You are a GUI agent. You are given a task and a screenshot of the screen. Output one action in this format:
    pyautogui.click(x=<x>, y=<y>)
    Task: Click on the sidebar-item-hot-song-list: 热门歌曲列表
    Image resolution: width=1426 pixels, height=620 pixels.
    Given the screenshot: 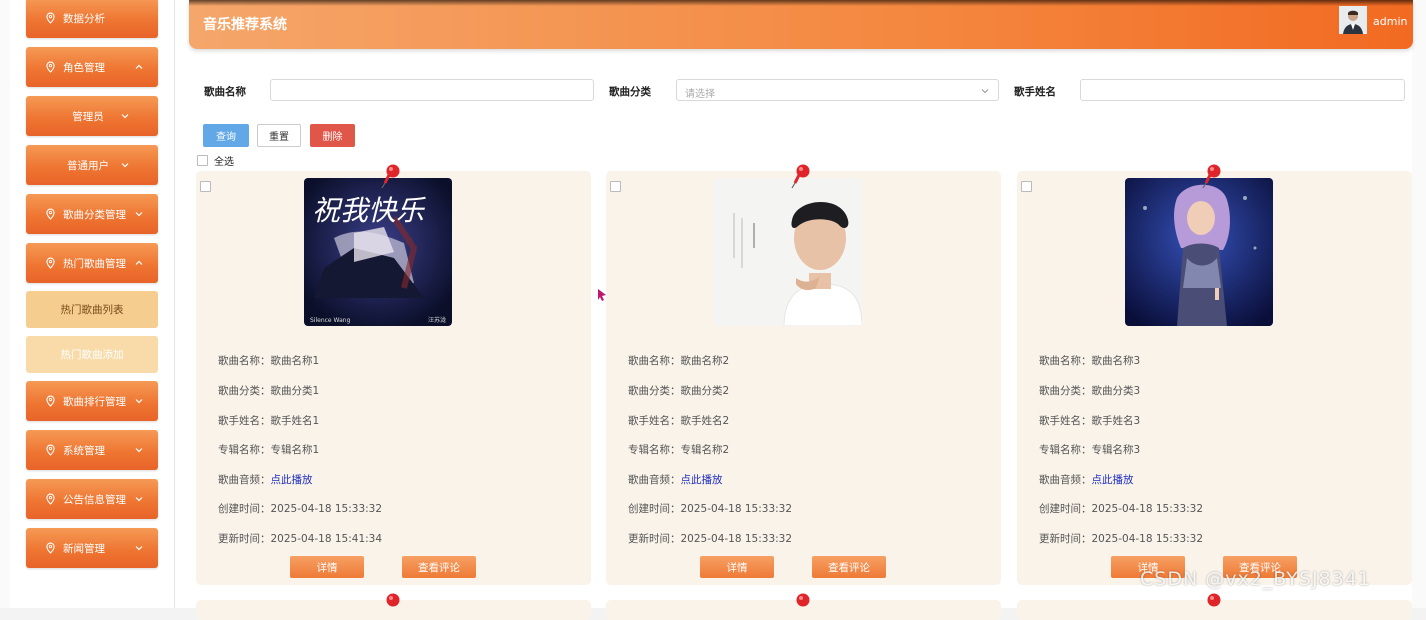 What is the action you would take?
    pyautogui.click(x=92, y=309)
    